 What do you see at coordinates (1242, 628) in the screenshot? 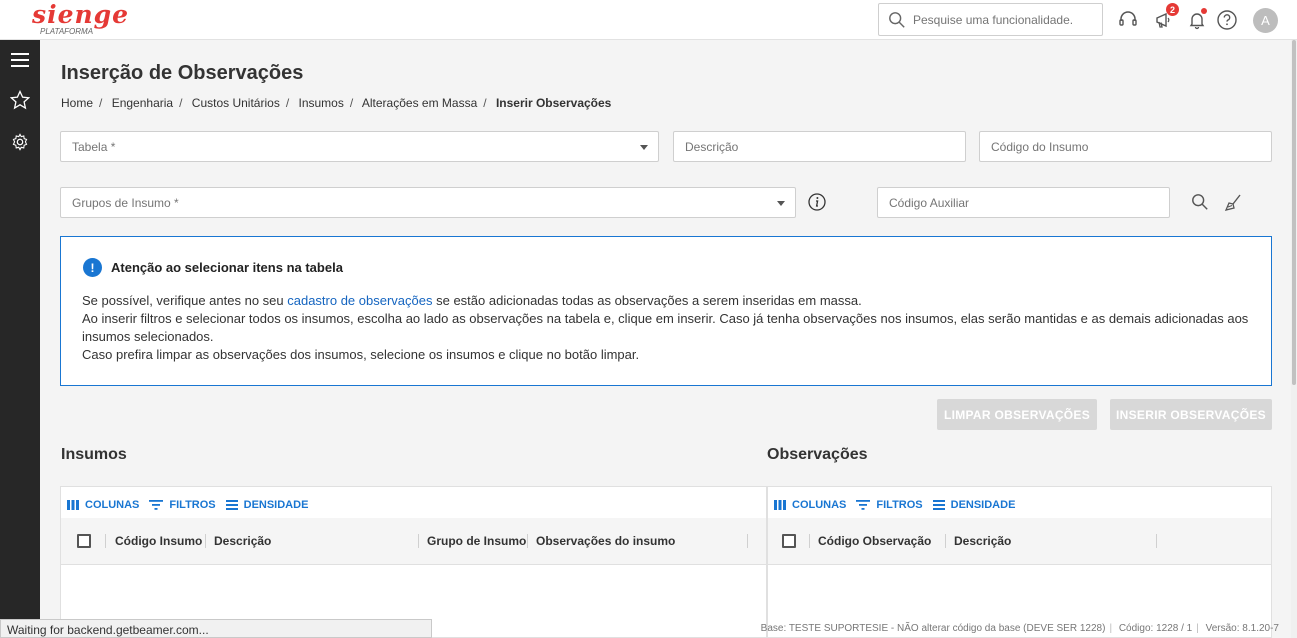
I see `footer-versao: Versão: 8.1.20-7` at bounding box center [1242, 628].